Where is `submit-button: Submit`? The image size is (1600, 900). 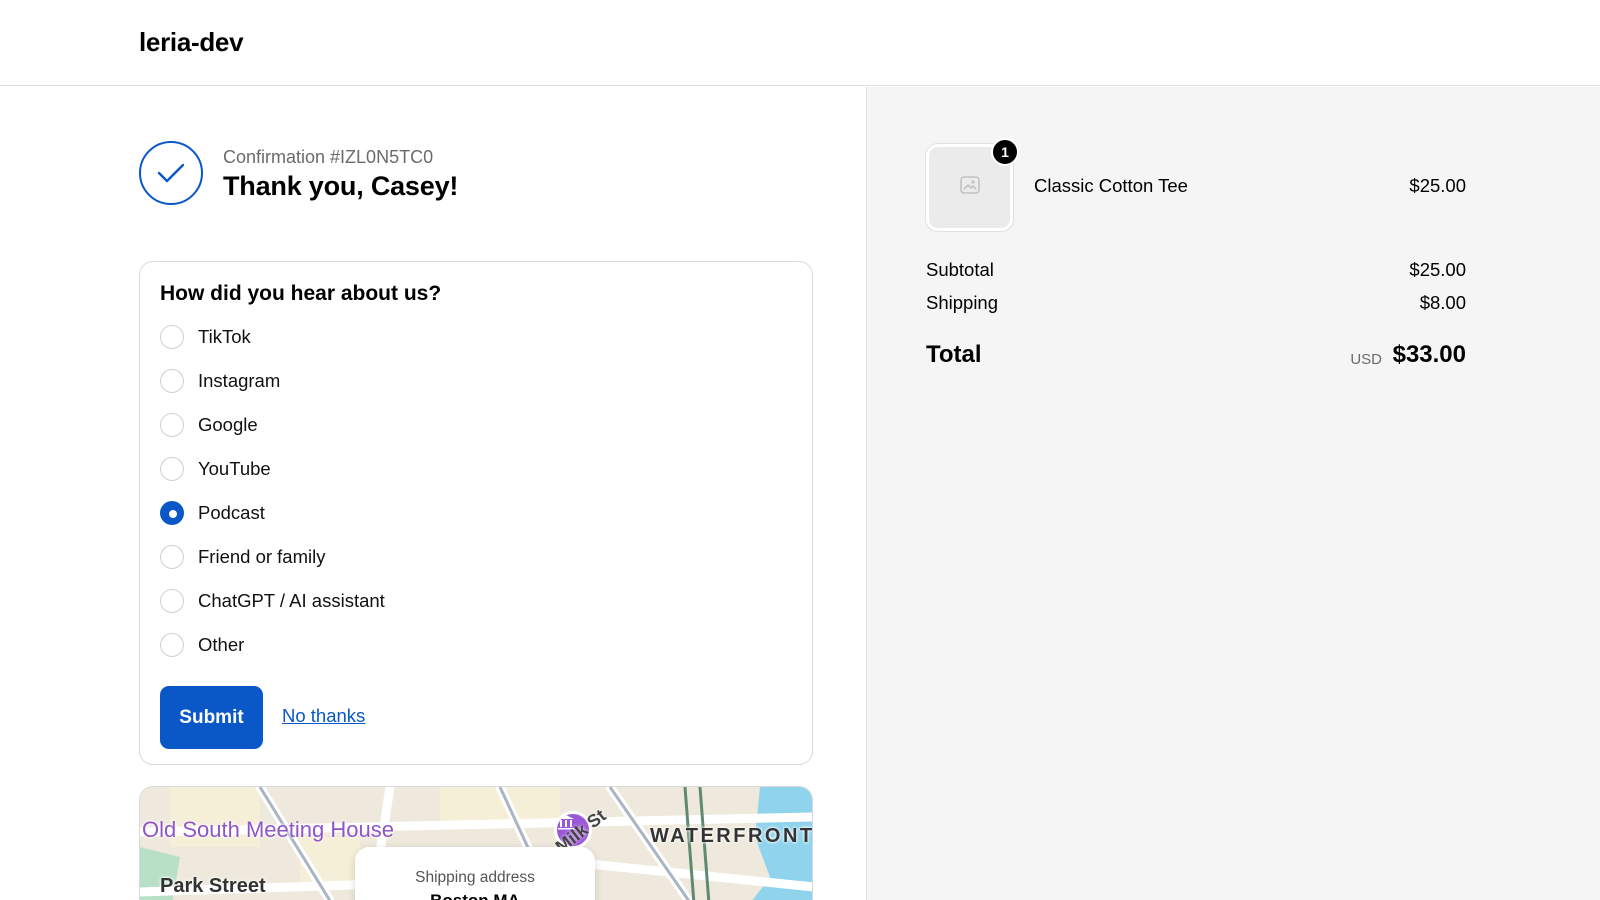
submit-button: Submit is located at coordinates (211, 717).